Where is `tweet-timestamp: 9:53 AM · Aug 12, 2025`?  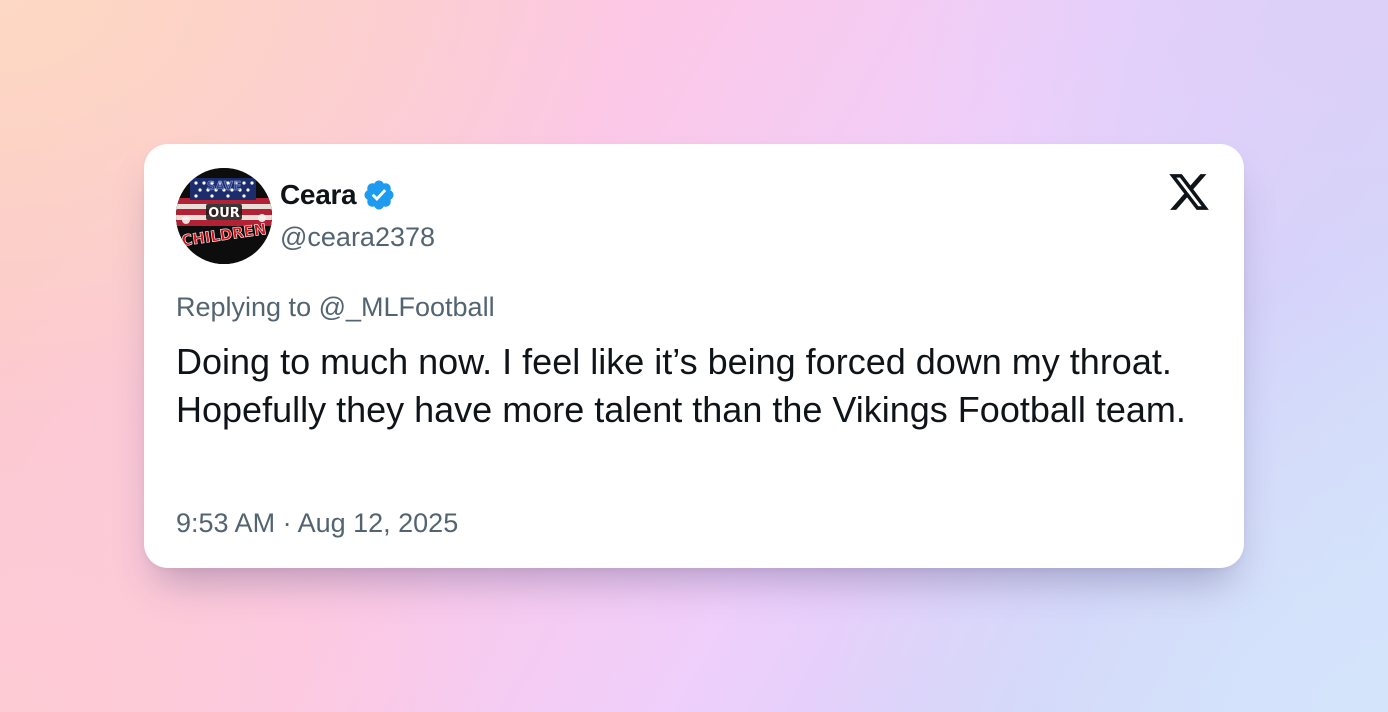
tweet-timestamp: 9:53 AM · Aug 12, 2025 is located at coordinates (317, 523).